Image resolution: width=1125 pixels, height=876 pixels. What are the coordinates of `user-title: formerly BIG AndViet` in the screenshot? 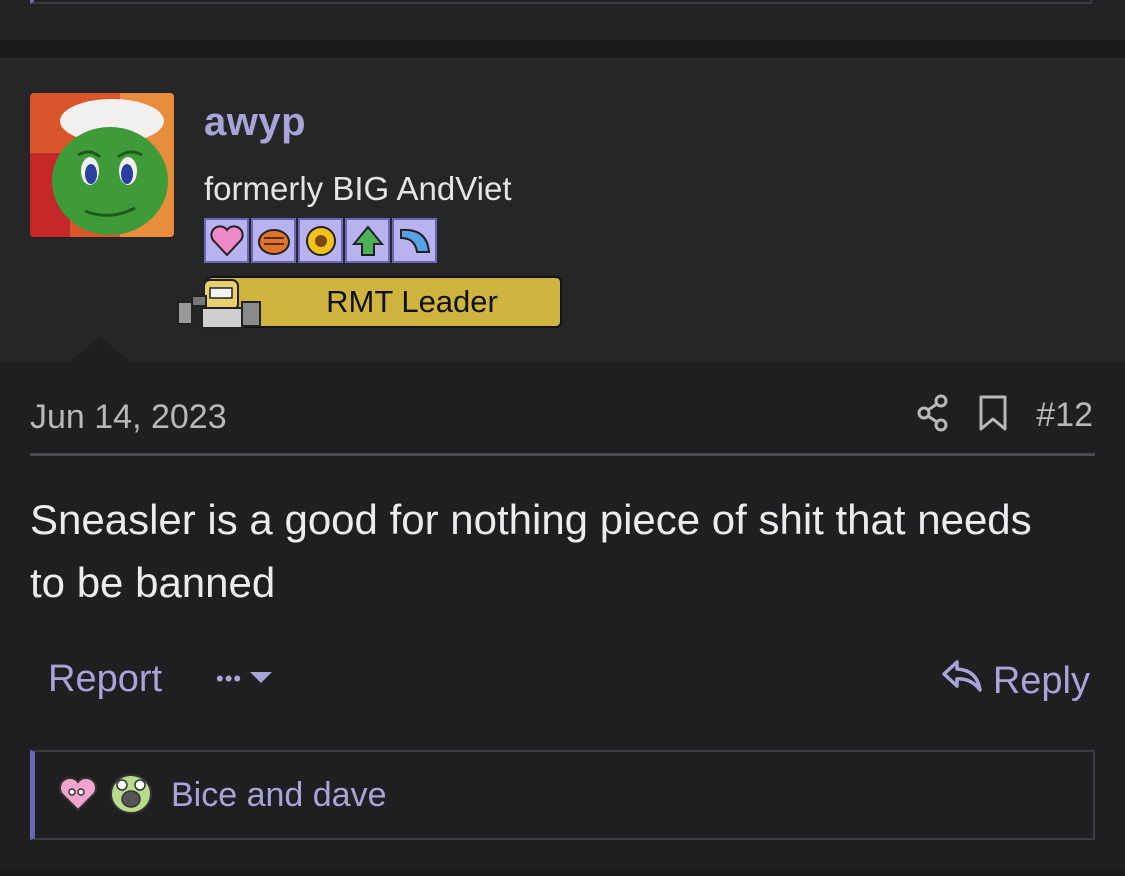 It's located at (358, 188).